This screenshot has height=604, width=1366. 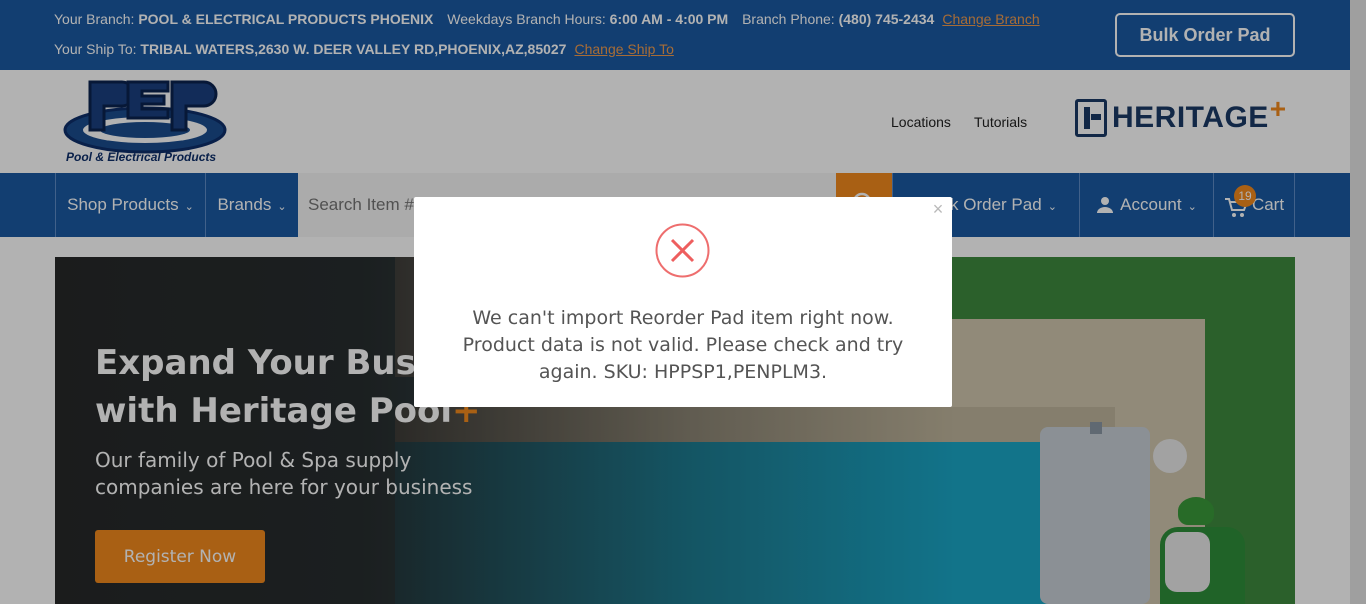 I want to click on close-icon: ×, so click(x=938, y=209).